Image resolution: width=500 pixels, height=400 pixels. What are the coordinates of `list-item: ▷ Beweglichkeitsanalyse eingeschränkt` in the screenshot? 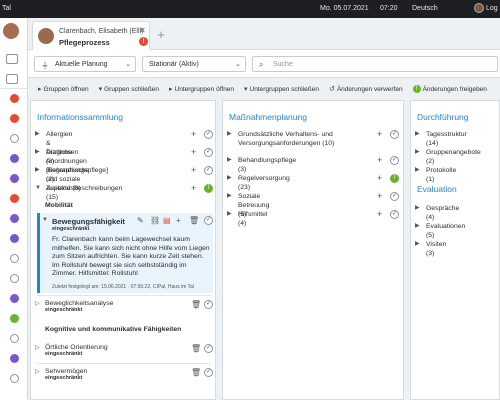 It's located at (74, 306).